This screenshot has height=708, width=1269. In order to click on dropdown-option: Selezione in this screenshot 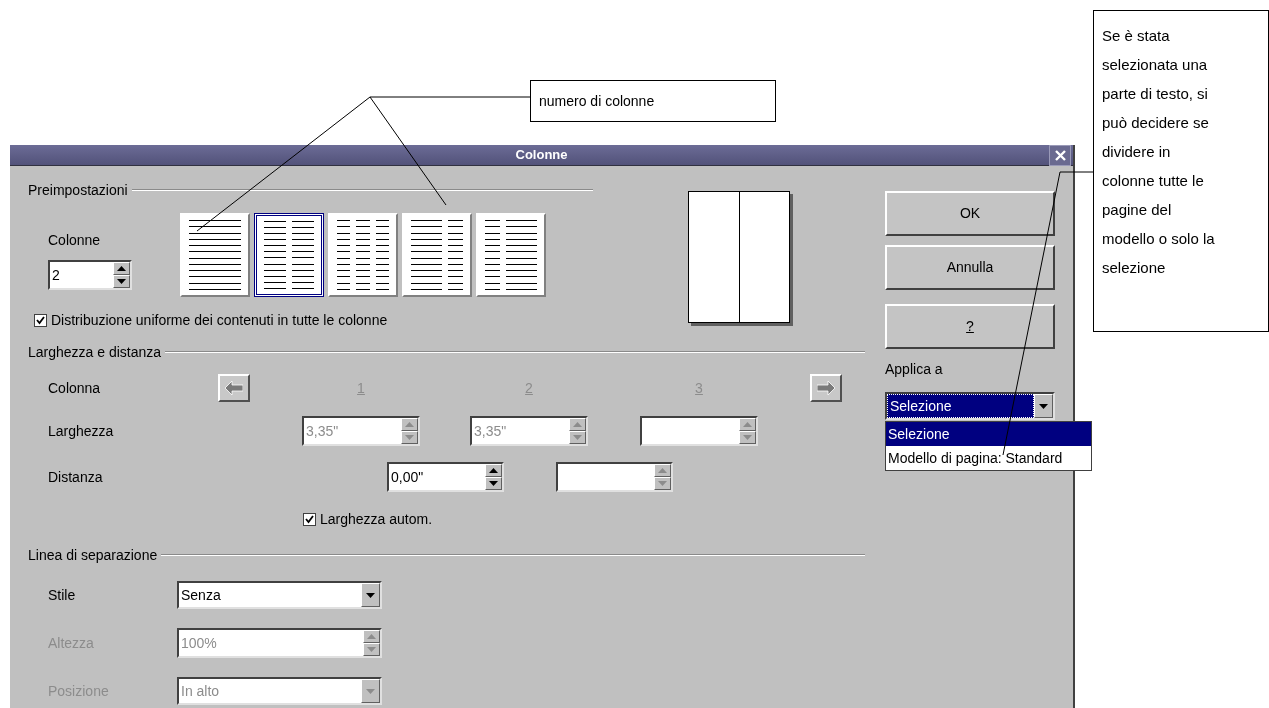, I will do `click(988, 434)`.